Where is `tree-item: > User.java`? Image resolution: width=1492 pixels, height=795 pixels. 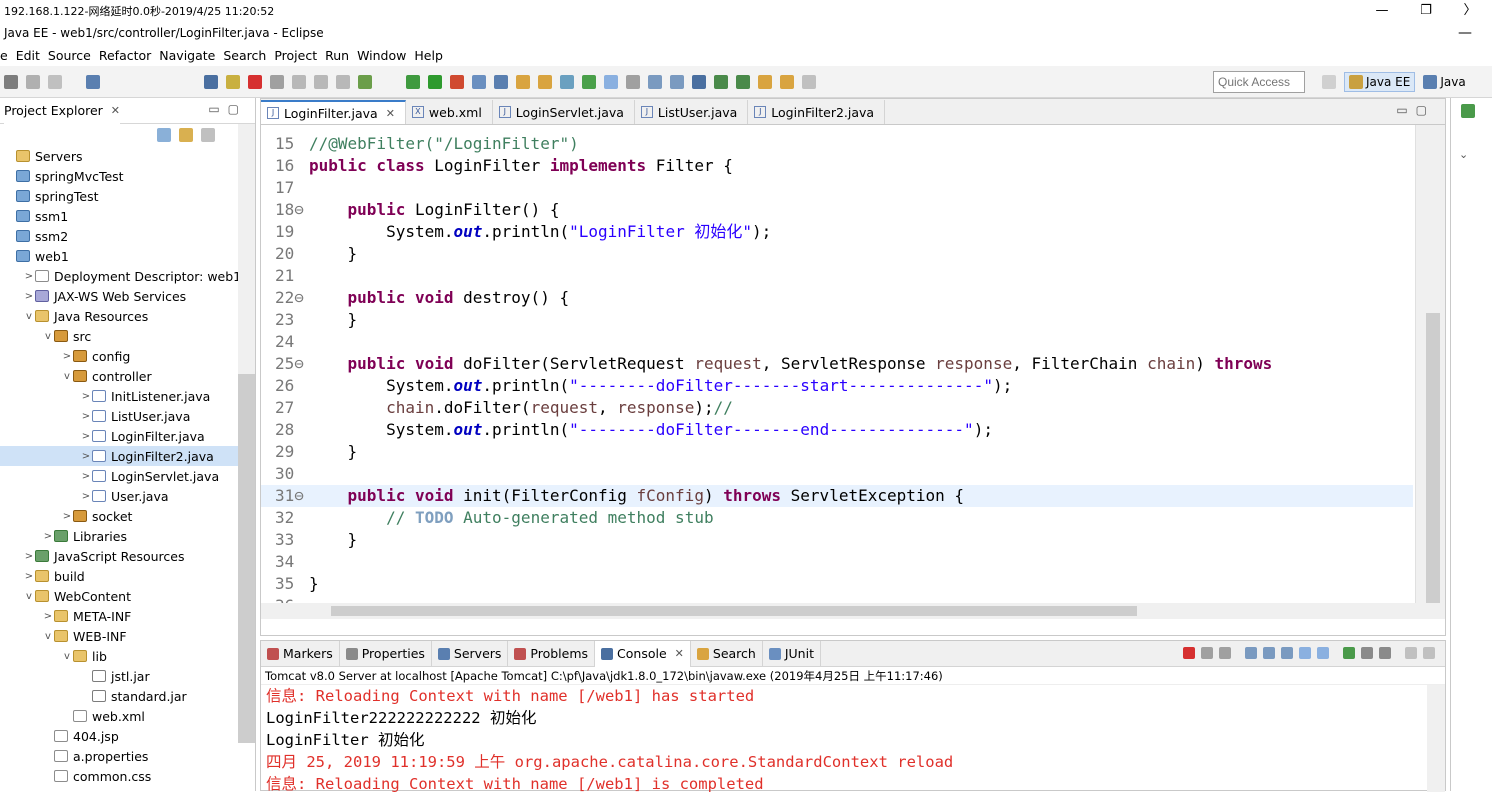 tree-item: > User.java is located at coordinates (127, 496).